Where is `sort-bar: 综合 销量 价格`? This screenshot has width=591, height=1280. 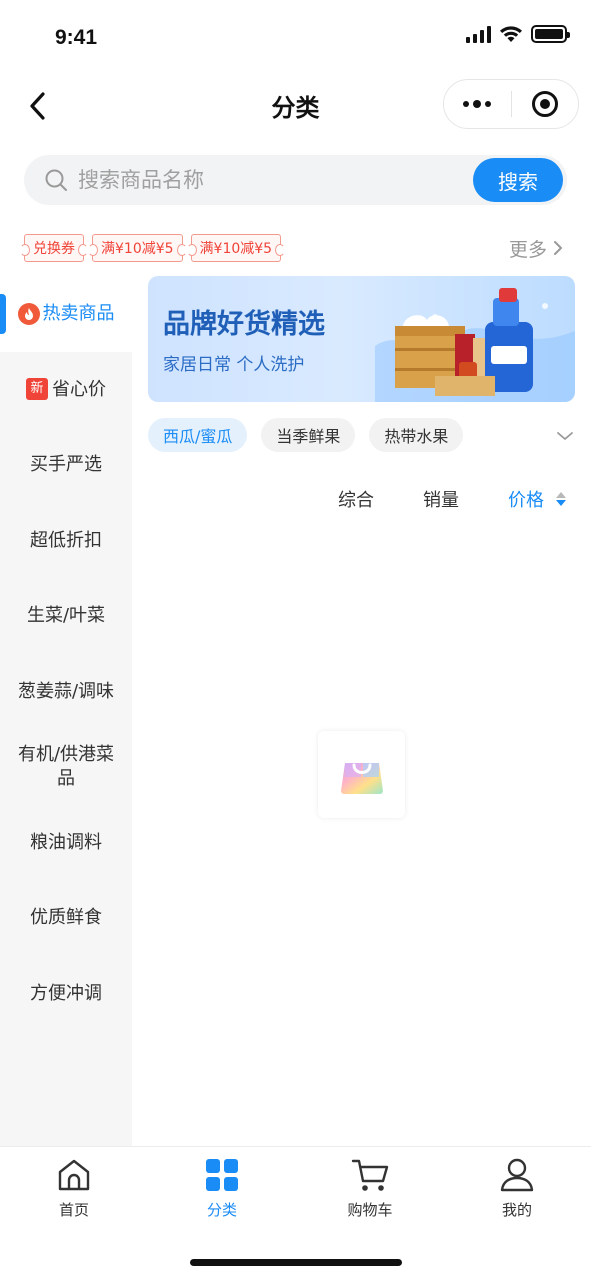 sort-bar: 综合 销量 价格 is located at coordinates (361, 498).